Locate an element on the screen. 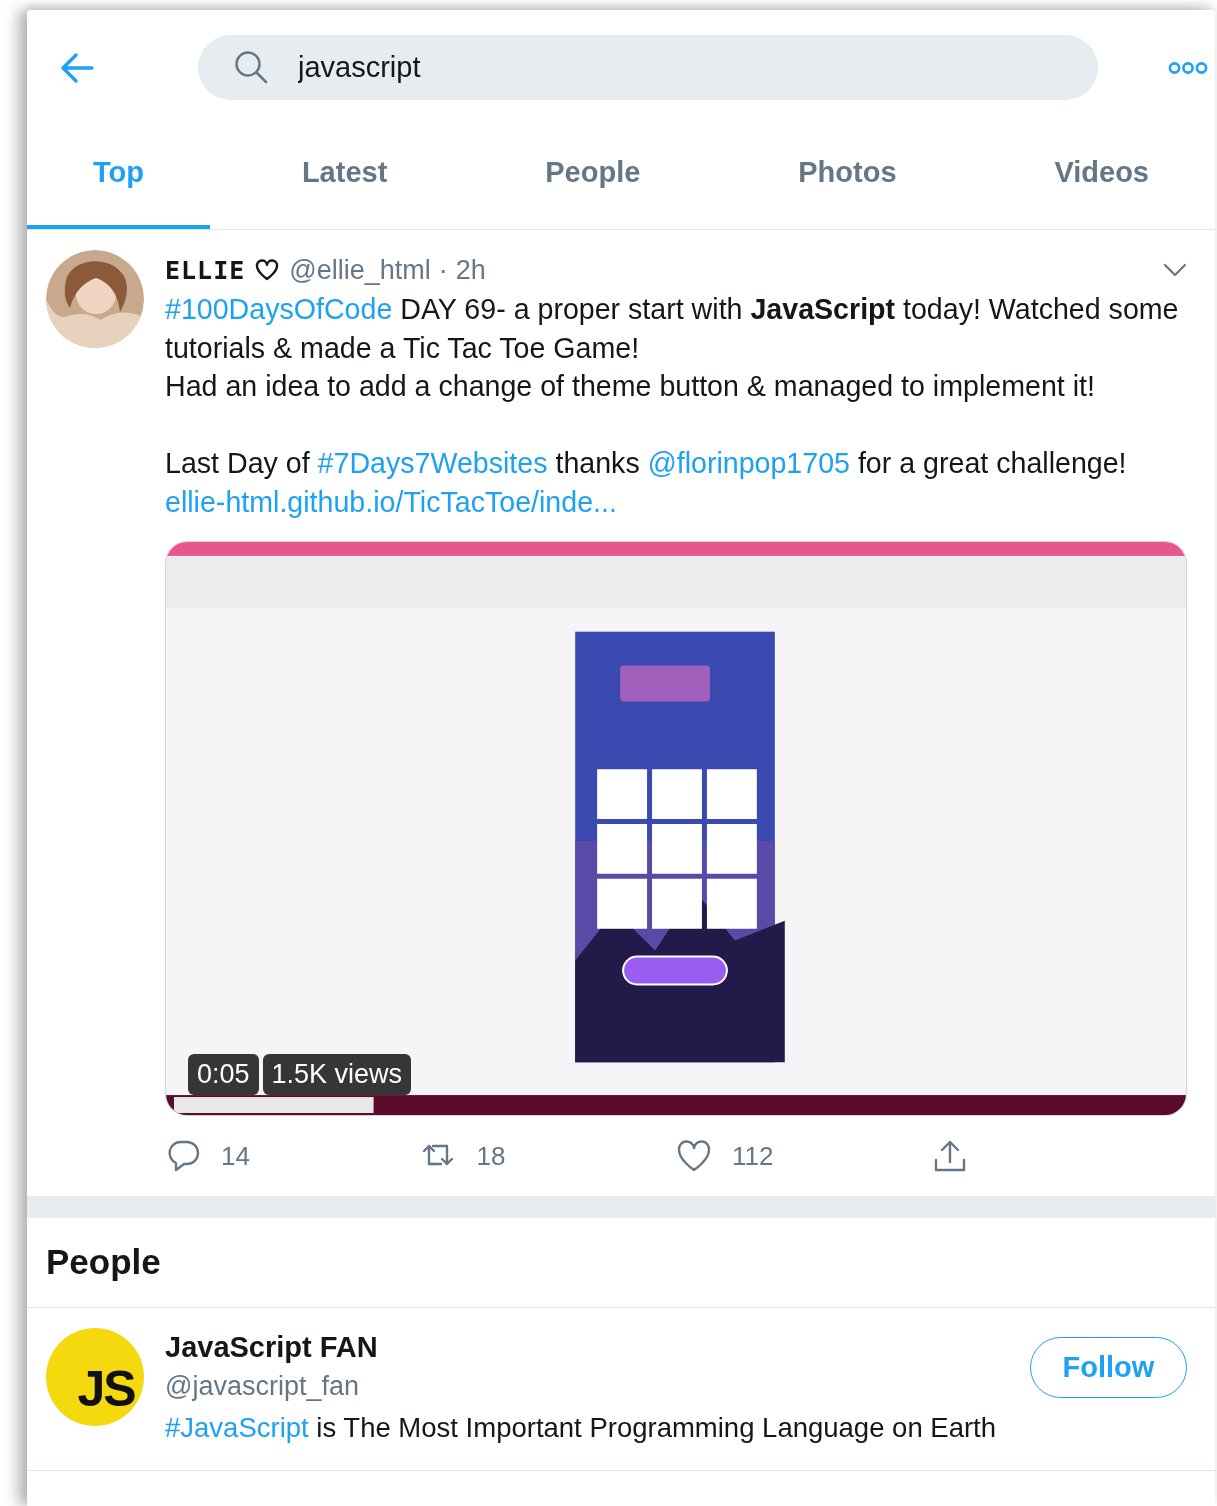 This screenshot has width=1217, height=1506. tweet-text: #100DaysOfCode DAY 69- a proper start with JavaScript today! Watched some tutorials & made a Tic Tac Toe Game! is located at coordinates (672, 329).